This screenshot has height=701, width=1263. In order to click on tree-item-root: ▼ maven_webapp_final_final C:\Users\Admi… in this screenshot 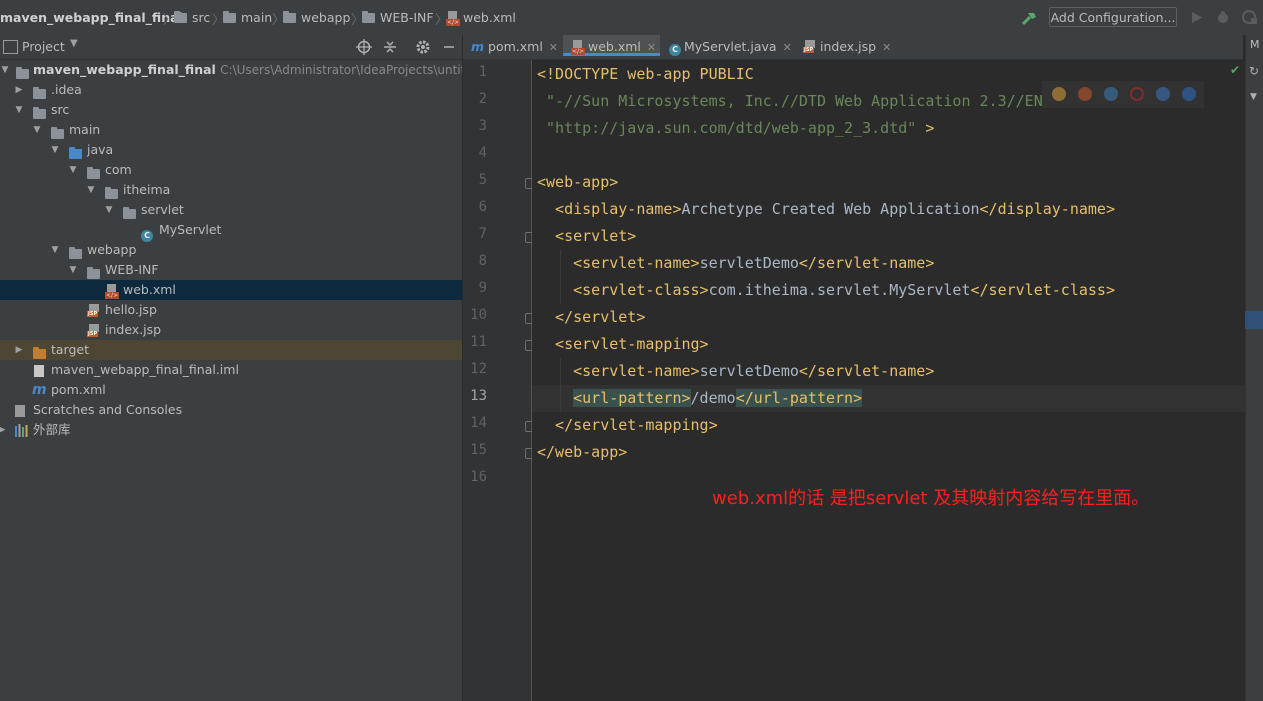, I will do `click(231, 70)`.